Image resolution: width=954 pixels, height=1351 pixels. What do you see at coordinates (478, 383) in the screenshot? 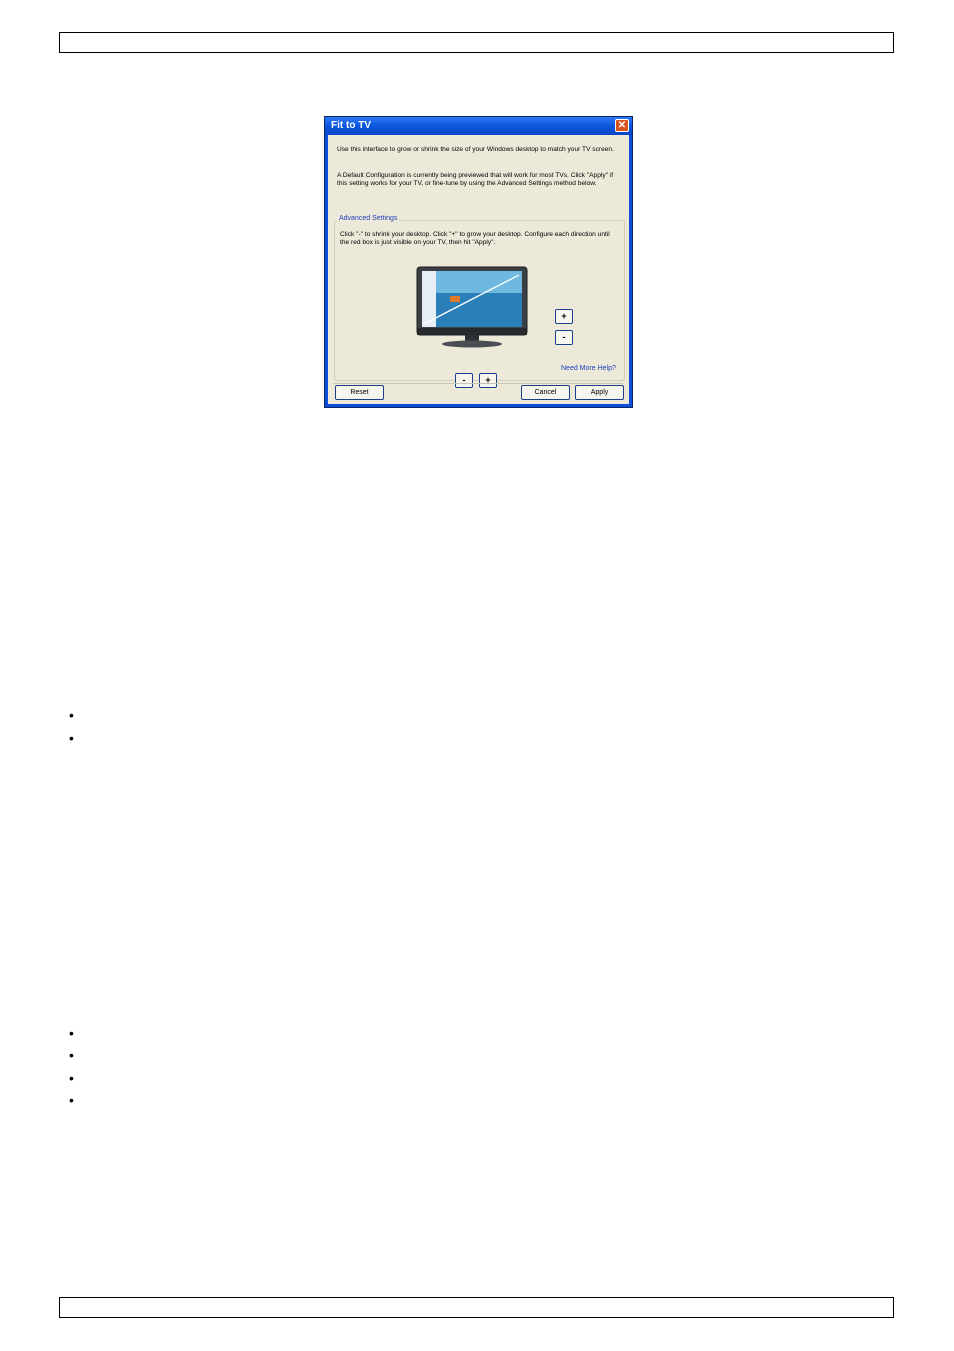
I see `button-separator` at bounding box center [478, 383].